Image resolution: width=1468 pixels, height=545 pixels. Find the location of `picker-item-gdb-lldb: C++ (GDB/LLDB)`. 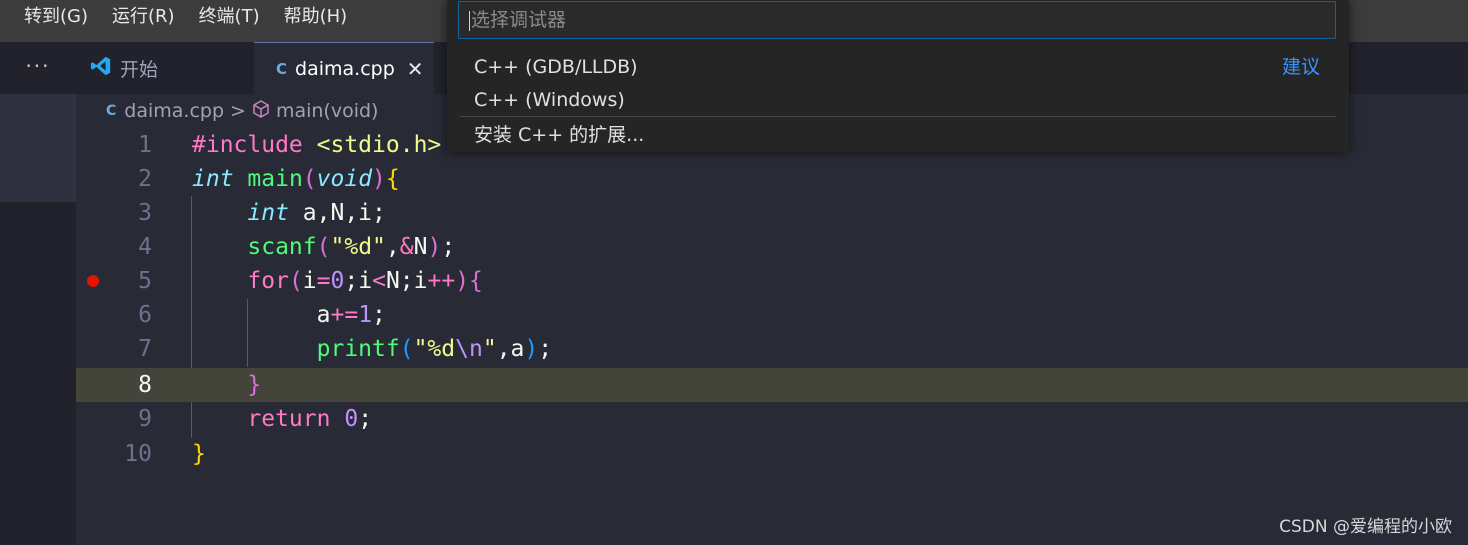

picker-item-gdb-lldb: C++ (GDB/LLDB) is located at coordinates (556, 67).